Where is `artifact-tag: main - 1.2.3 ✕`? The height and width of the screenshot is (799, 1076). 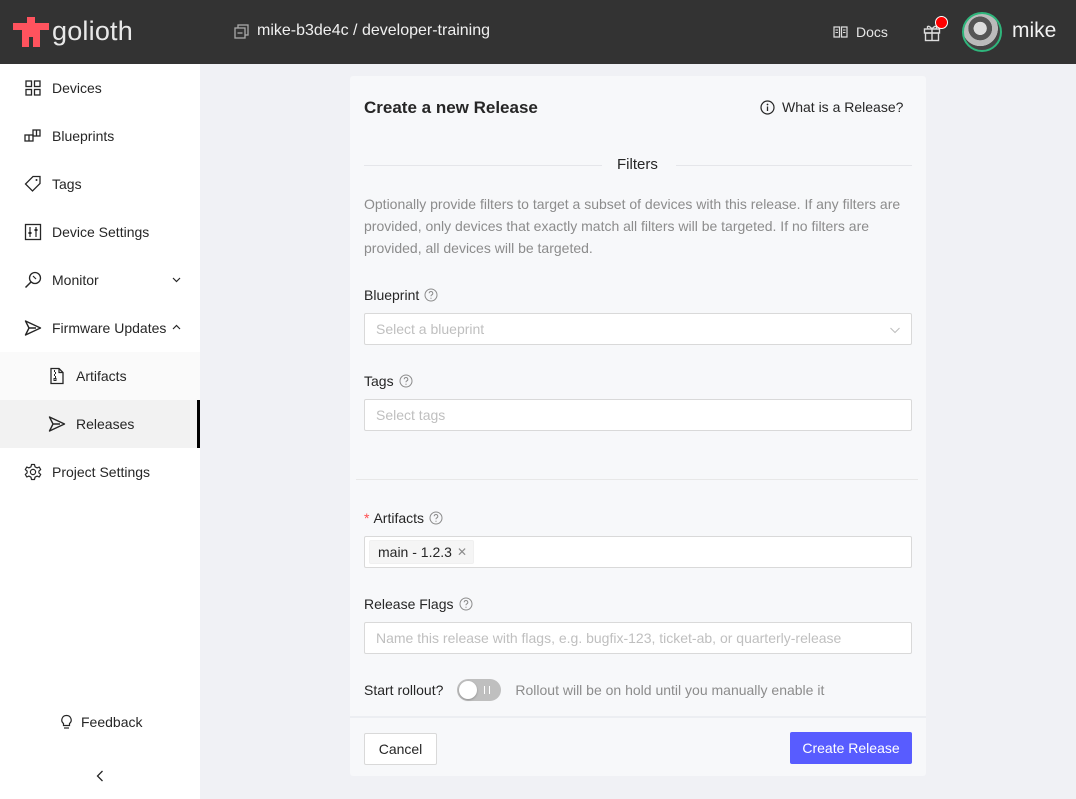 artifact-tag: main - 1.2.3 ✕ is located at coordinates (421, 552).